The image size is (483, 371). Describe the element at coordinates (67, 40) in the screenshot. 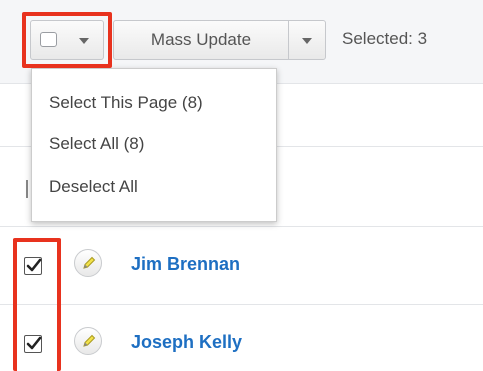

I see `select-highlight-box` at that location.